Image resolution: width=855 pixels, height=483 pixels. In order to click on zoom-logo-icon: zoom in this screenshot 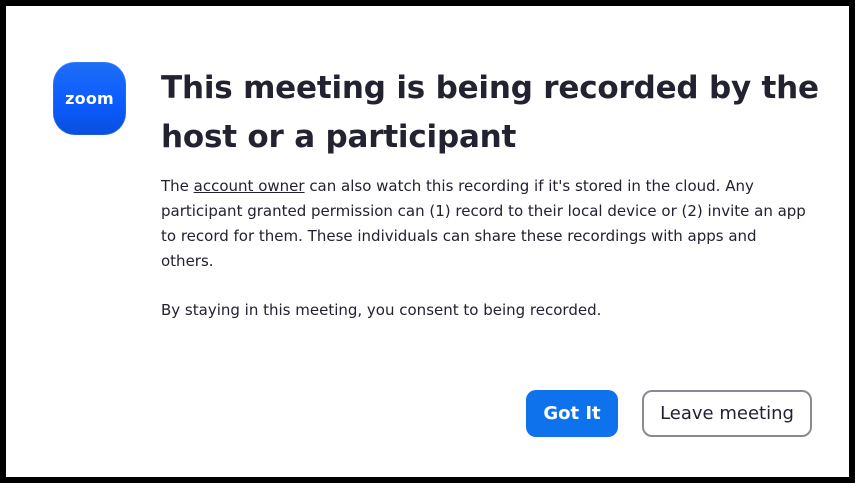, I will do `click(89, 98)`.